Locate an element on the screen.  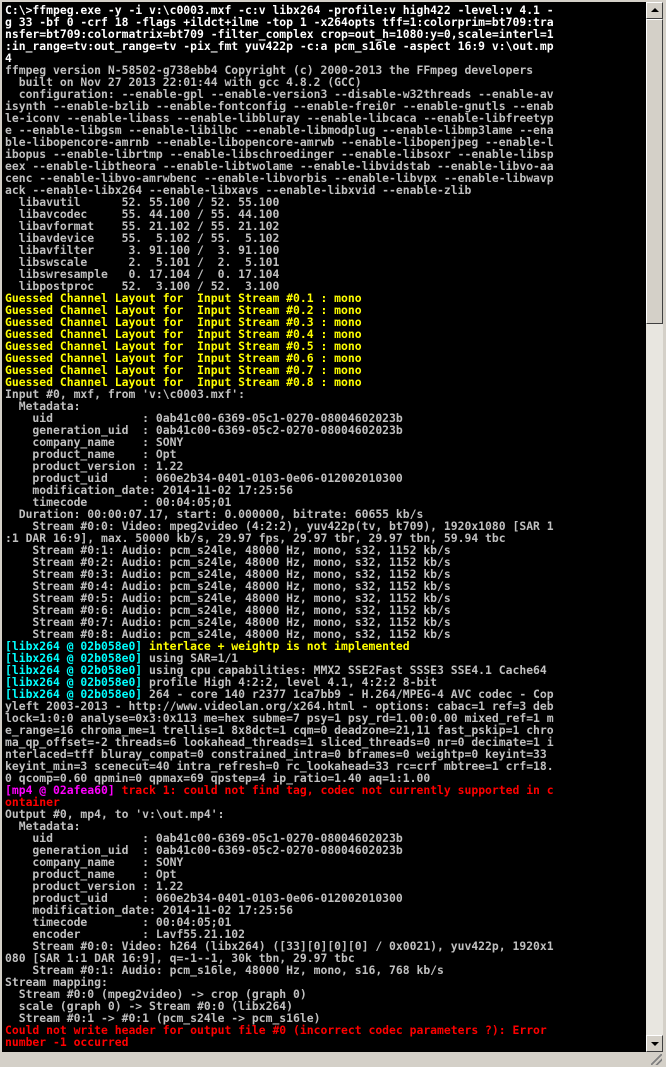
console-line: Output #0, mp4, to 'v:\out.mp4': is located at coordinates (115, 814).